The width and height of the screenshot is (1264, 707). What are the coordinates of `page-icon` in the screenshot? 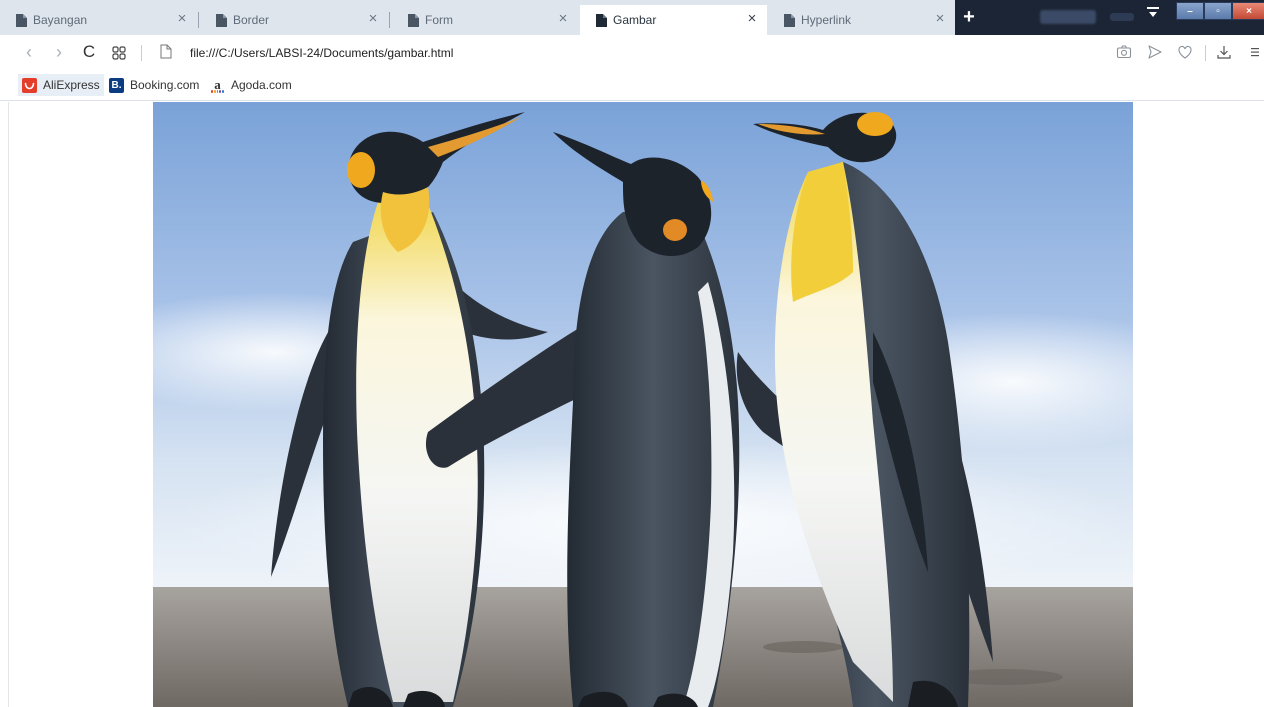 It's located at (166, 51).